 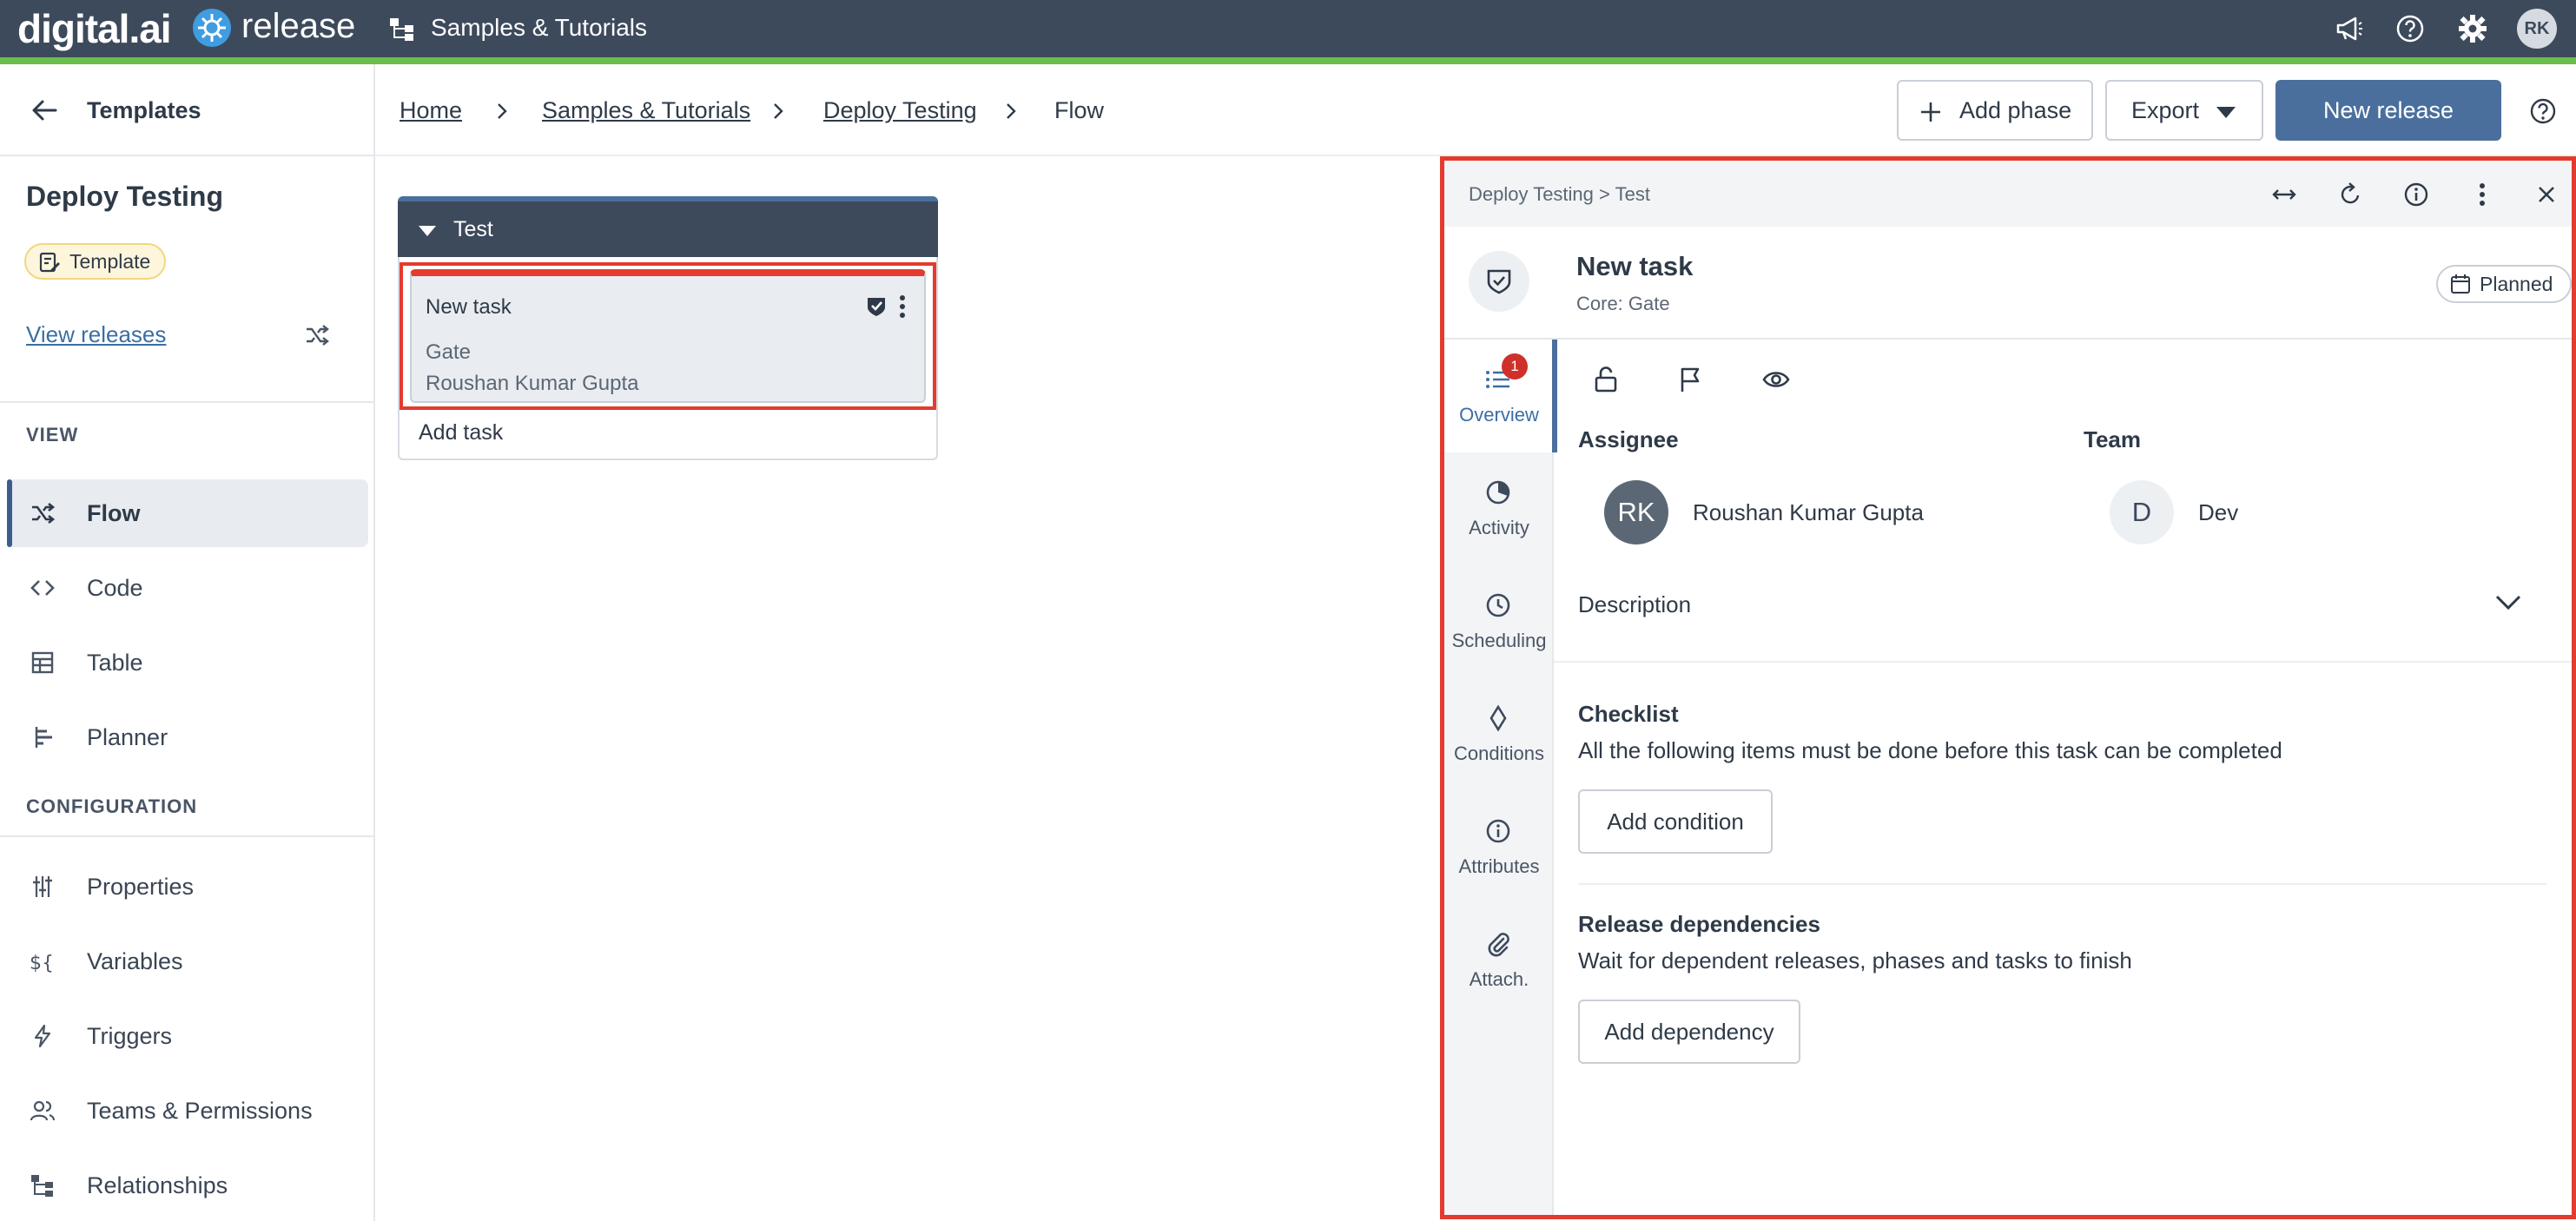 I want to click on export-label: Export, so click(x=2165, y=110).